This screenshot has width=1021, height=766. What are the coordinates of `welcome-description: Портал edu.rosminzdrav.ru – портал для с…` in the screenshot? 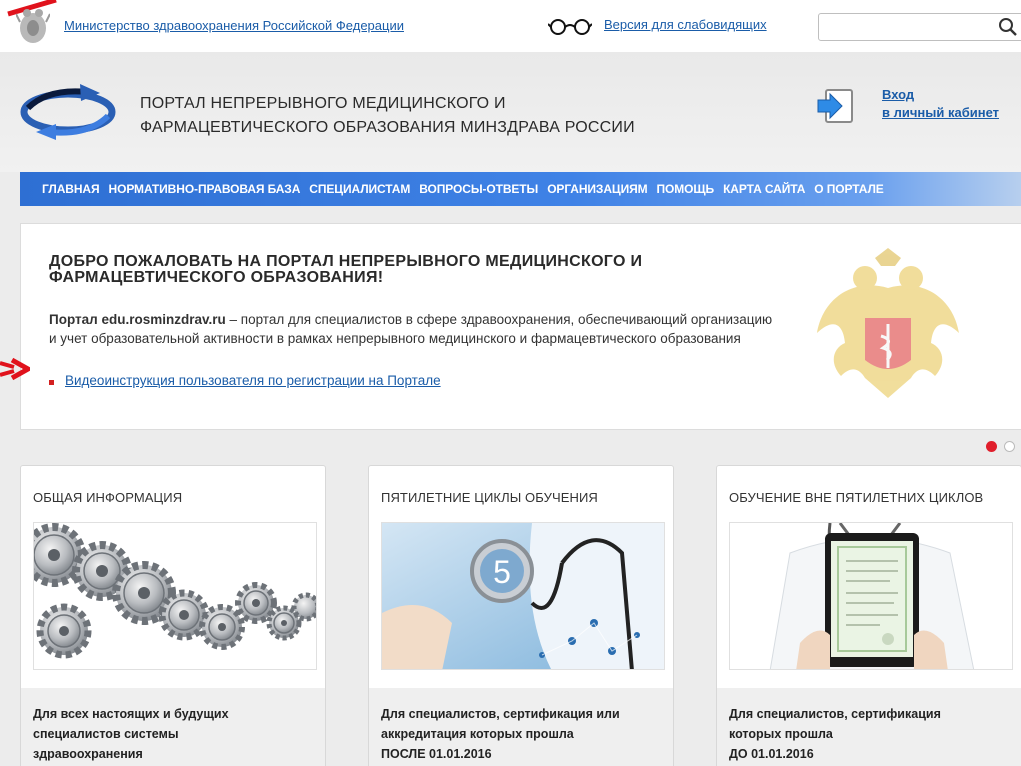 It's located at (454, 329).